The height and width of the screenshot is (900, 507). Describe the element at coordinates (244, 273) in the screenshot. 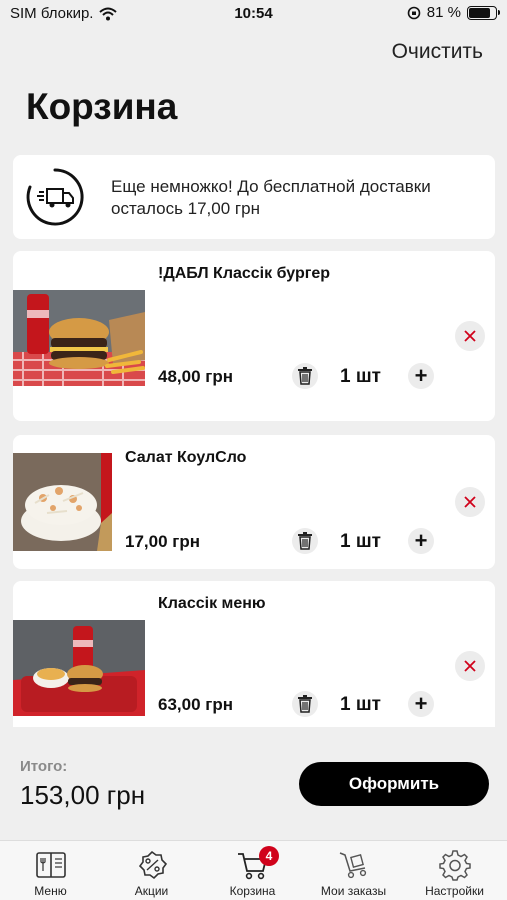

I see `item-name: !ДАБЛ Классік бургер` at that location.